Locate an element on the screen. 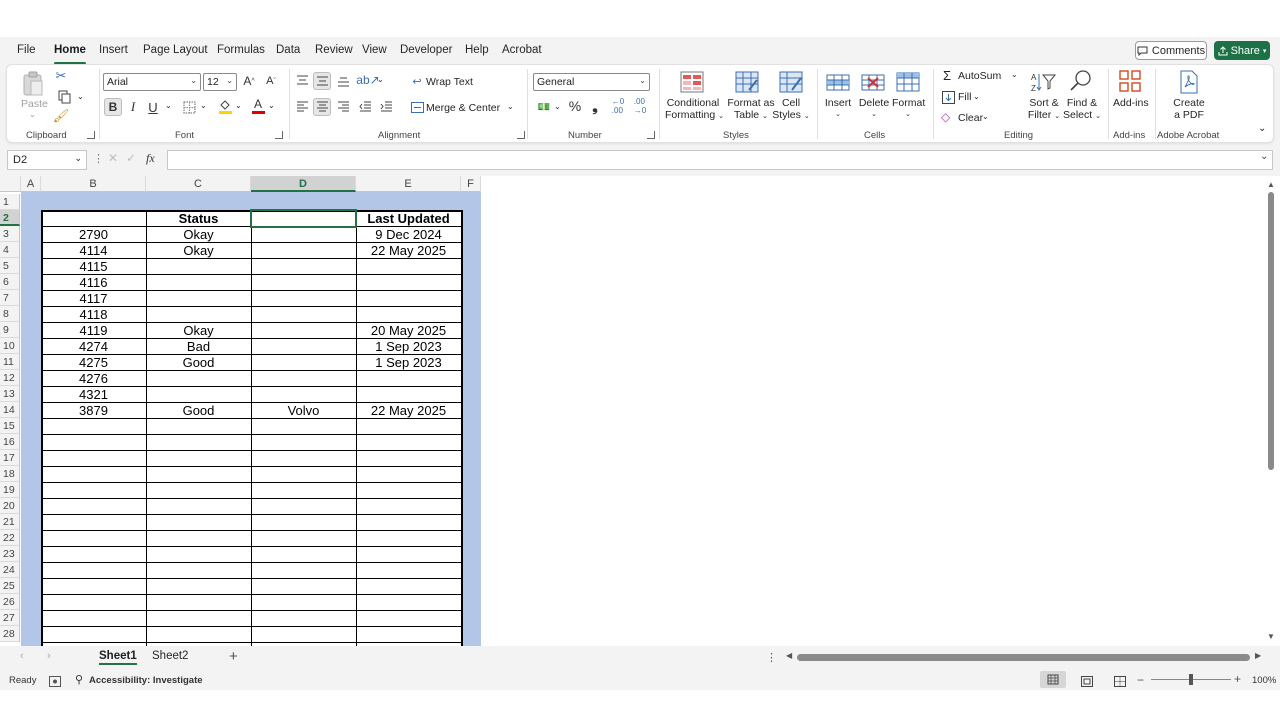 This screenshot has width=1280, height=720. row-header: 6 is located at coordinates (10, 282).